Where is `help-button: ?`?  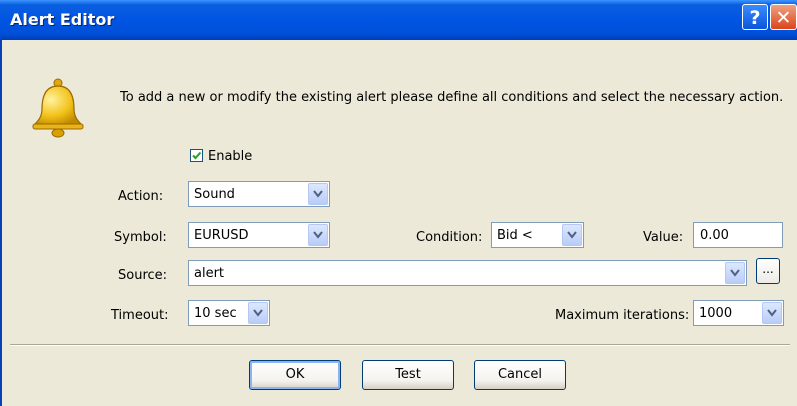
help-button: ? is located at coordinates (755, 17).